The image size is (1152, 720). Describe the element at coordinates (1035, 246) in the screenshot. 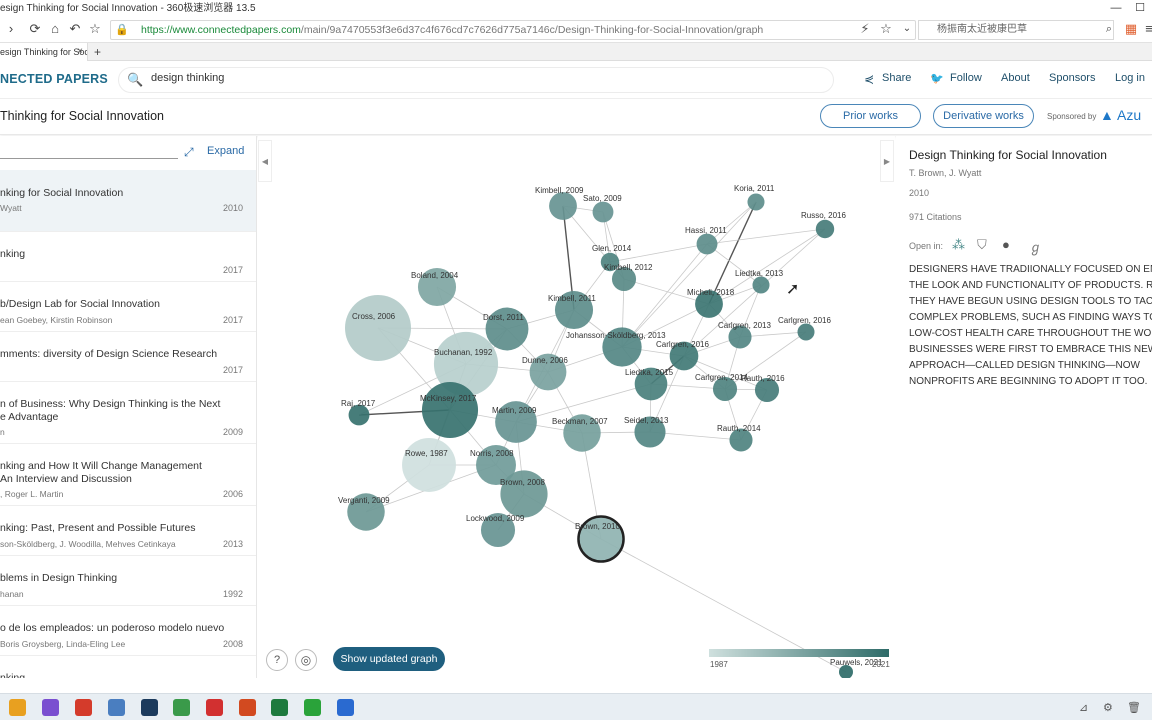

I see `google-scholar-icon: ℊ` at that location.